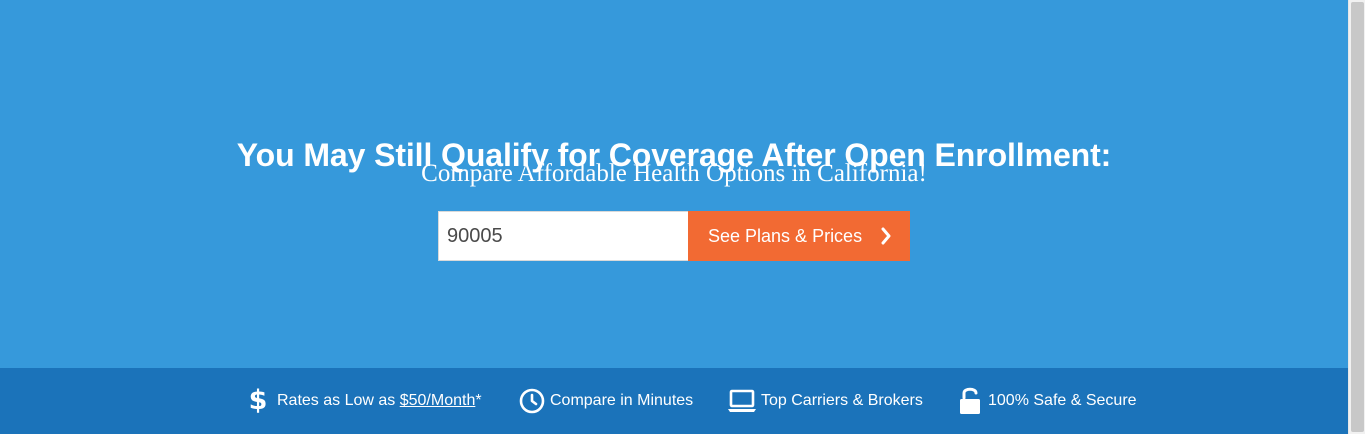 The height and width of the screenshot is (434, 1365). I want to click on page-vertical-scrollbar, so click(1356, 217).